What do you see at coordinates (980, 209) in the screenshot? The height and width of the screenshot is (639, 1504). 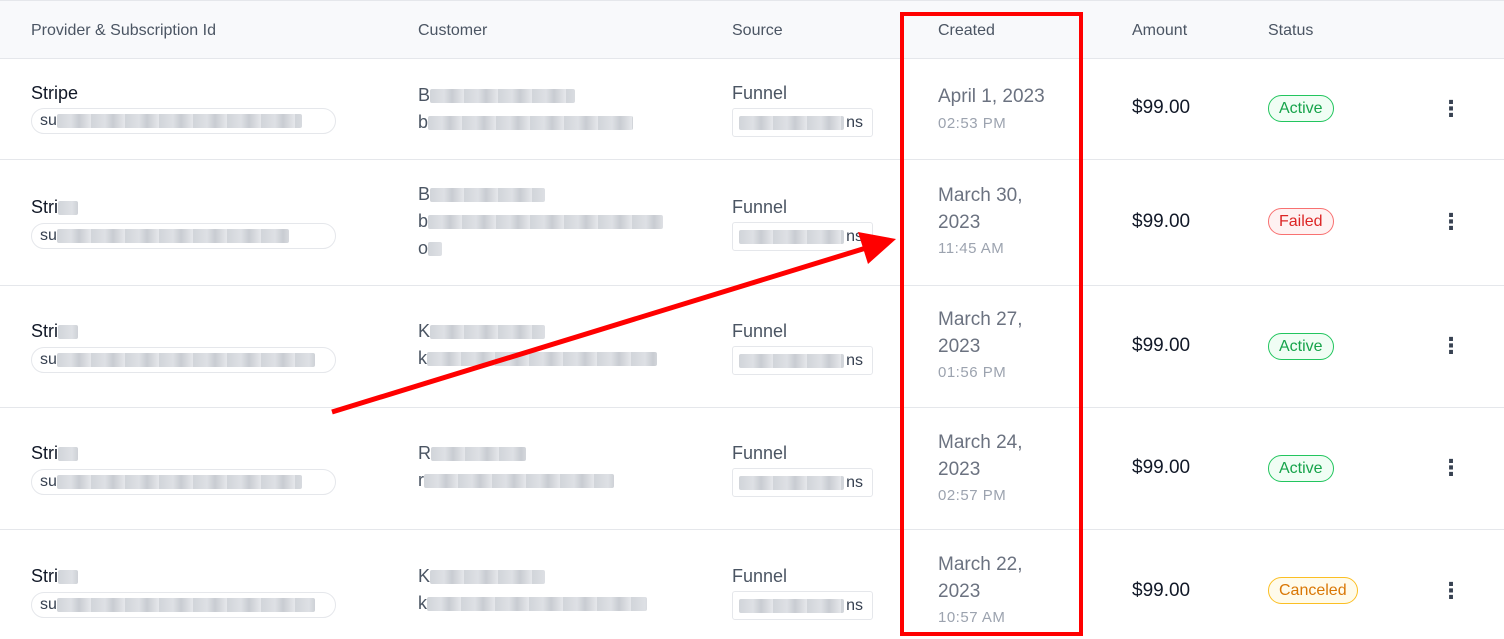 I see `created-date: March 30, 2023` at bounding box center [980, 209].